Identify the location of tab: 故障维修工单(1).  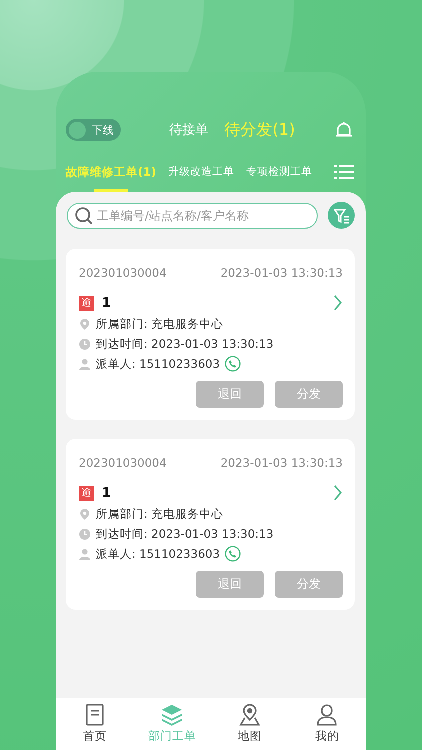
(111, 172).